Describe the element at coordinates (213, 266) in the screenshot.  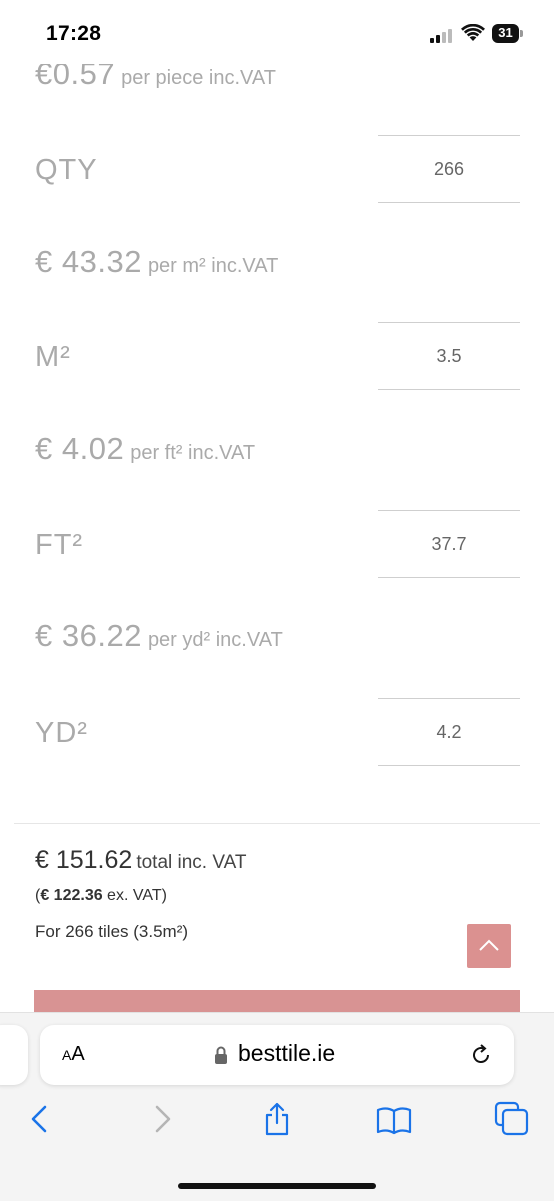
I see `price-unit: per m² inc.VAT` at that location.